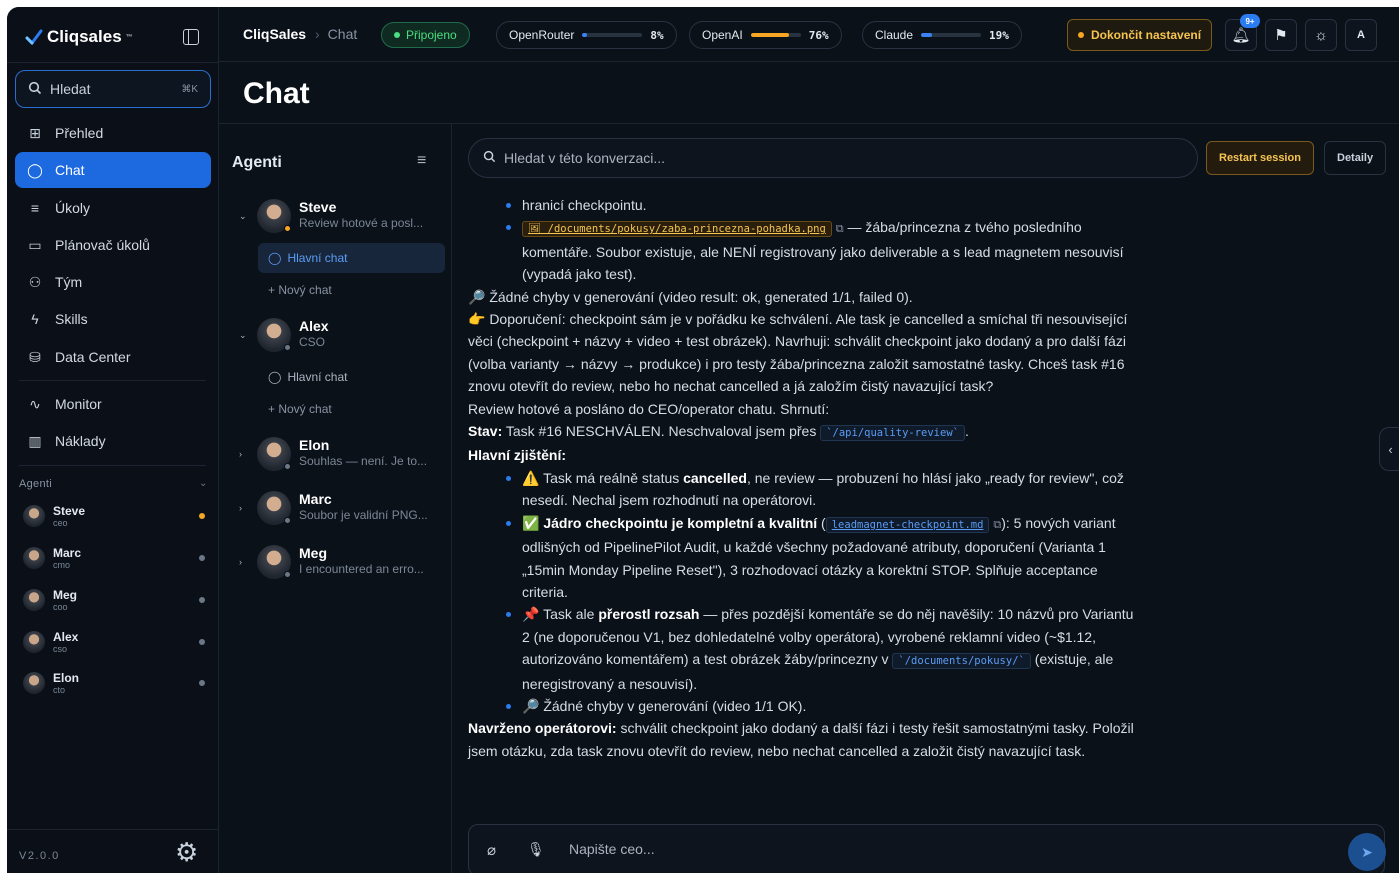 The image size is (1399, 873). I want to click on message-composer: ⌀ 🎙︎ Napište ceo... ➤, so click(927, 848).